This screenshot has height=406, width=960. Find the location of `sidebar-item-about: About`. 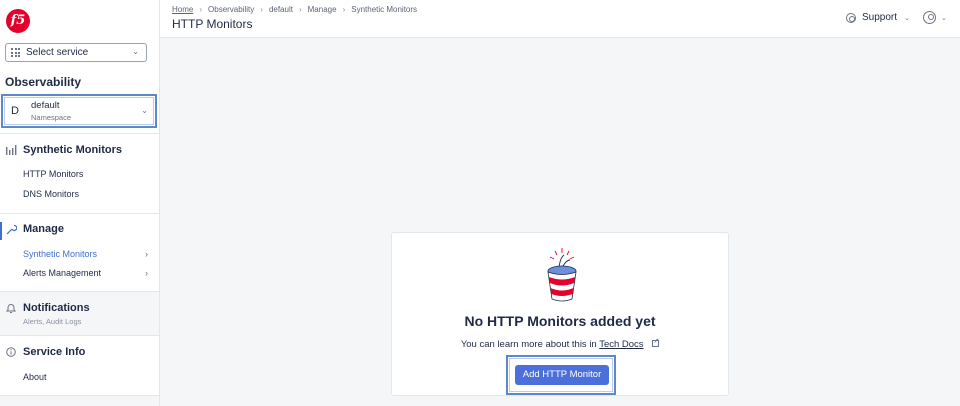

sidebar-item-about: About is located at coordinates (35, 377).